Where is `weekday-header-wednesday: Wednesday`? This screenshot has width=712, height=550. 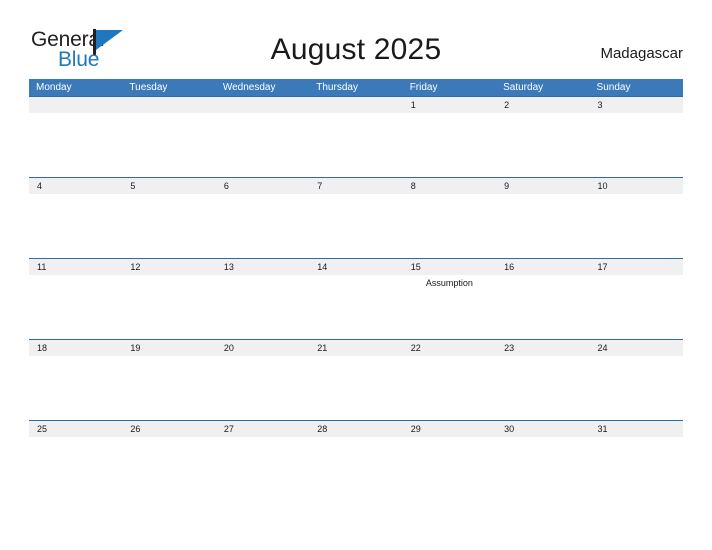 weekday-header-wednesday: Wednesday is located at coordinates (249, 87).